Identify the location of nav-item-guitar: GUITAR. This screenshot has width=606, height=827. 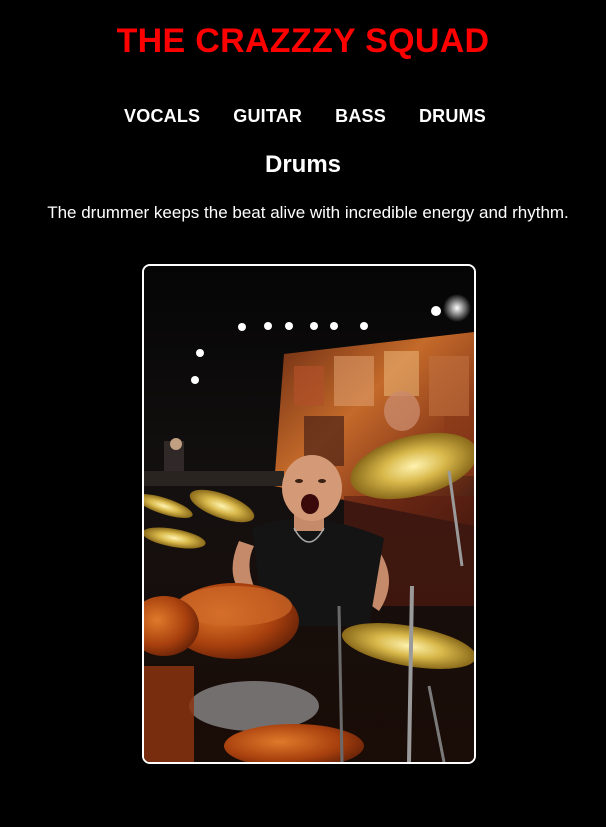
(267, 116).